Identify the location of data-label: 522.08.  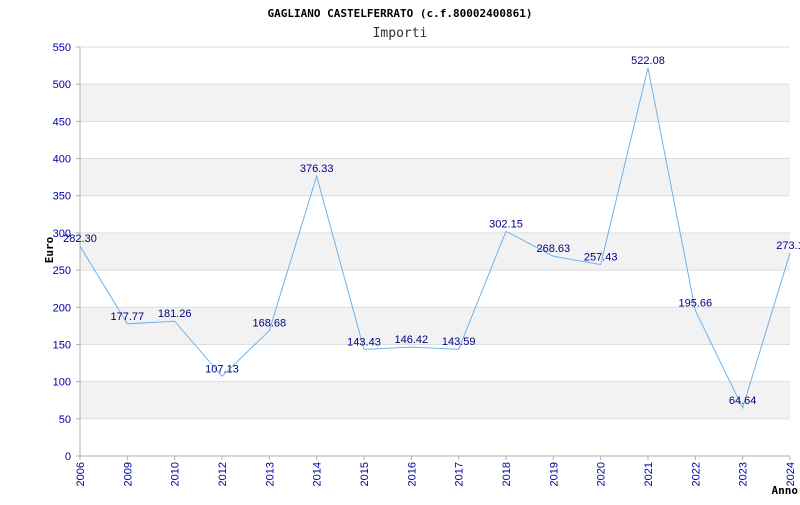
(648, 61).